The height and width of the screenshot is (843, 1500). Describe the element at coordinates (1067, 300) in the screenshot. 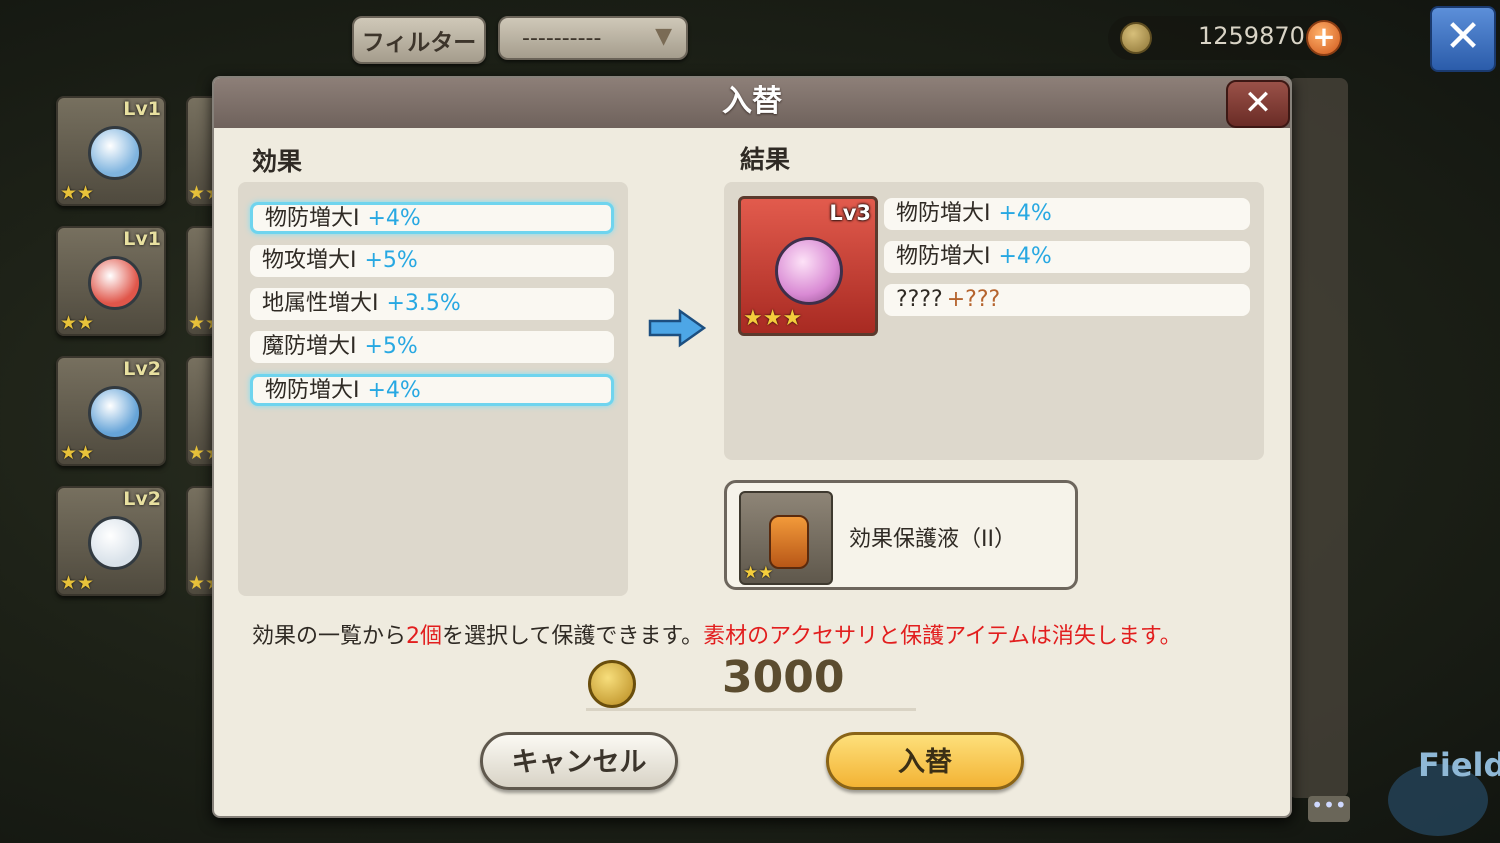

I see `result-row: ???? +???` at that location.